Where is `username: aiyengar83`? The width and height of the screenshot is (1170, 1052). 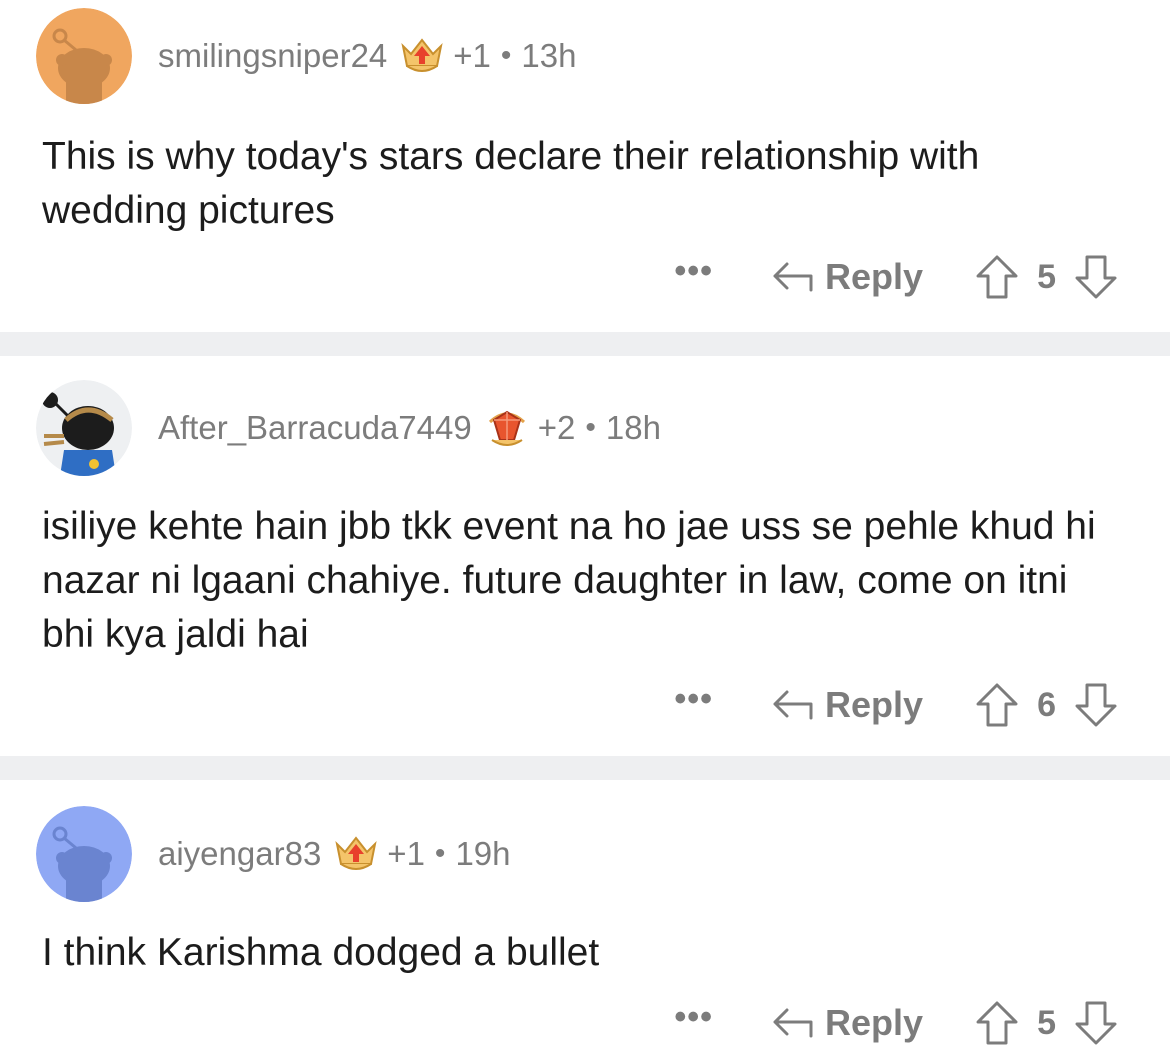
username: aiyengar83 is located at coordinates (239, 854).